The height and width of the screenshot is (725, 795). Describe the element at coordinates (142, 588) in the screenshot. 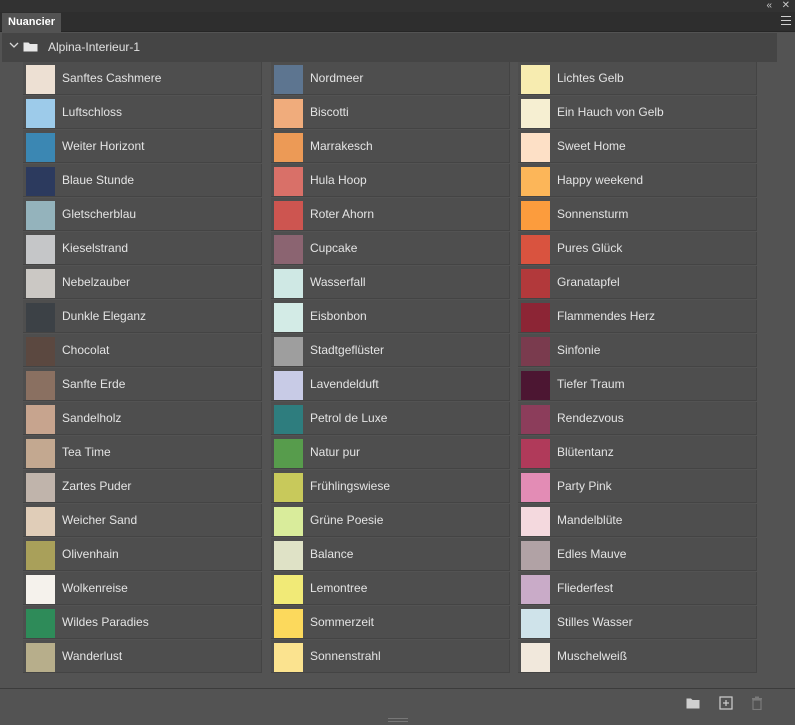

I see `swatch-item: Wolkenreise` at that location.